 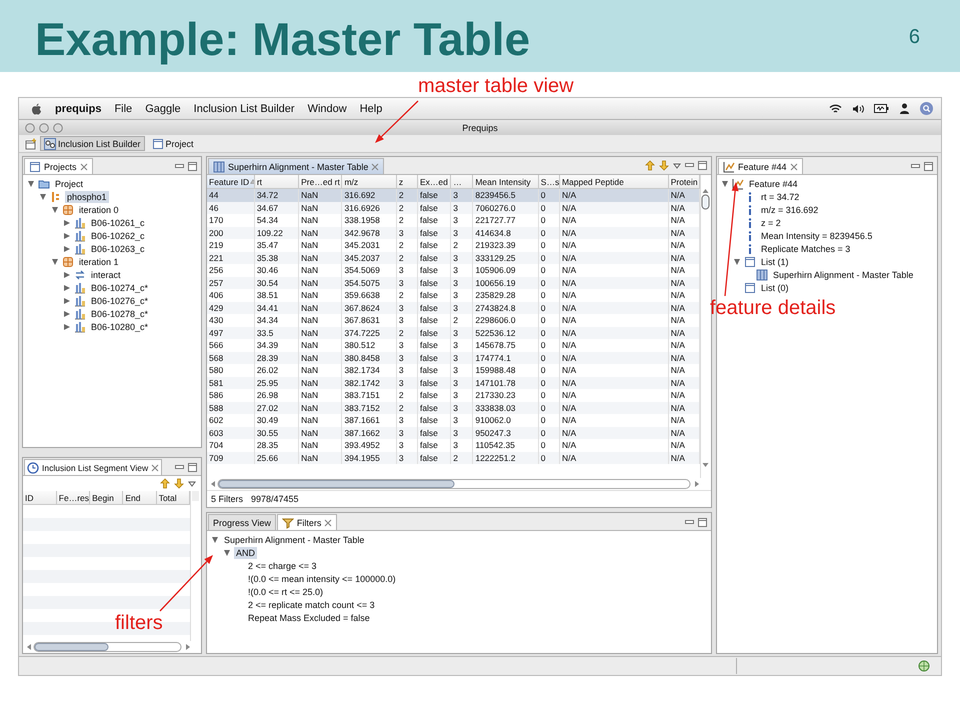 What do you see at coordinates (453, 258) in the screenshot?
I see `table-row: 221 35.38 NaN 345.2037 2 false 3 333129.25 0 N/A N/A` at bounding box center [453, 258].